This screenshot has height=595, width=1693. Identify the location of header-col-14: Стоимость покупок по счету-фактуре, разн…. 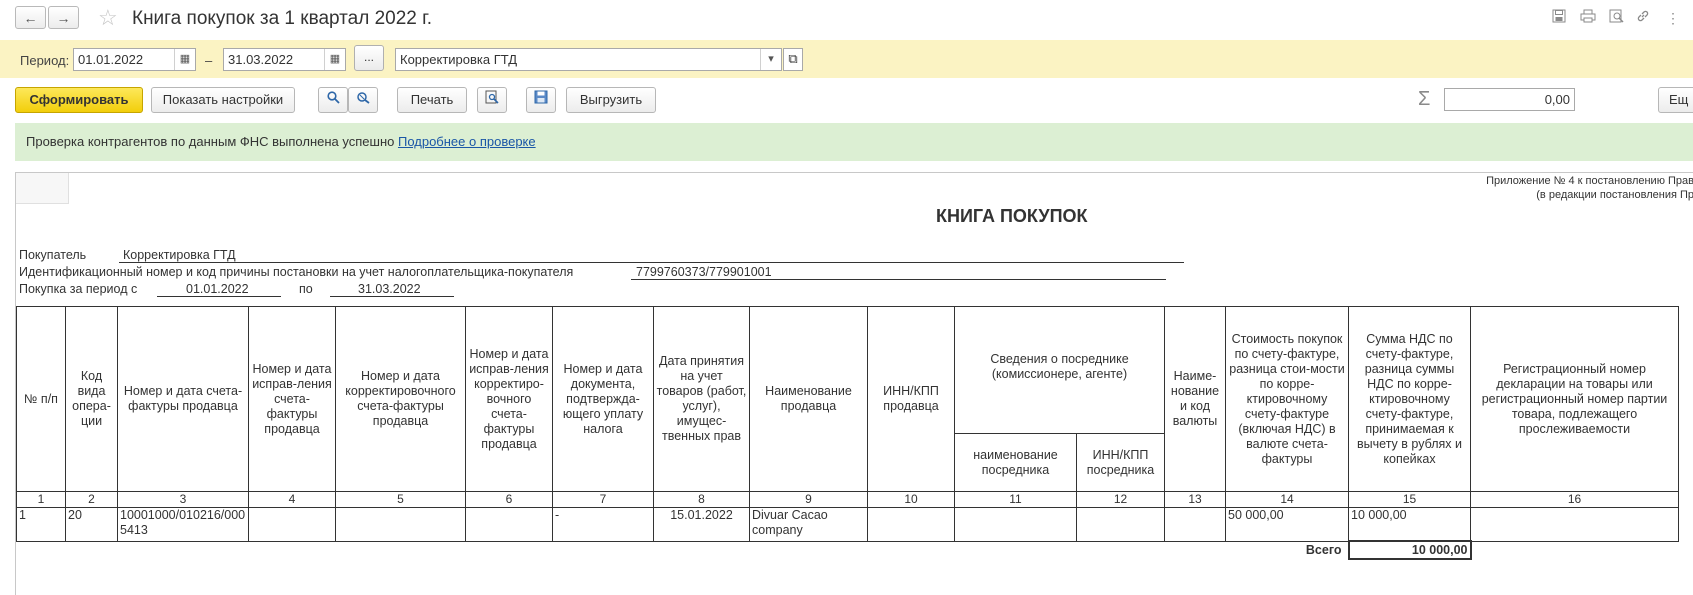
(1287, 399).